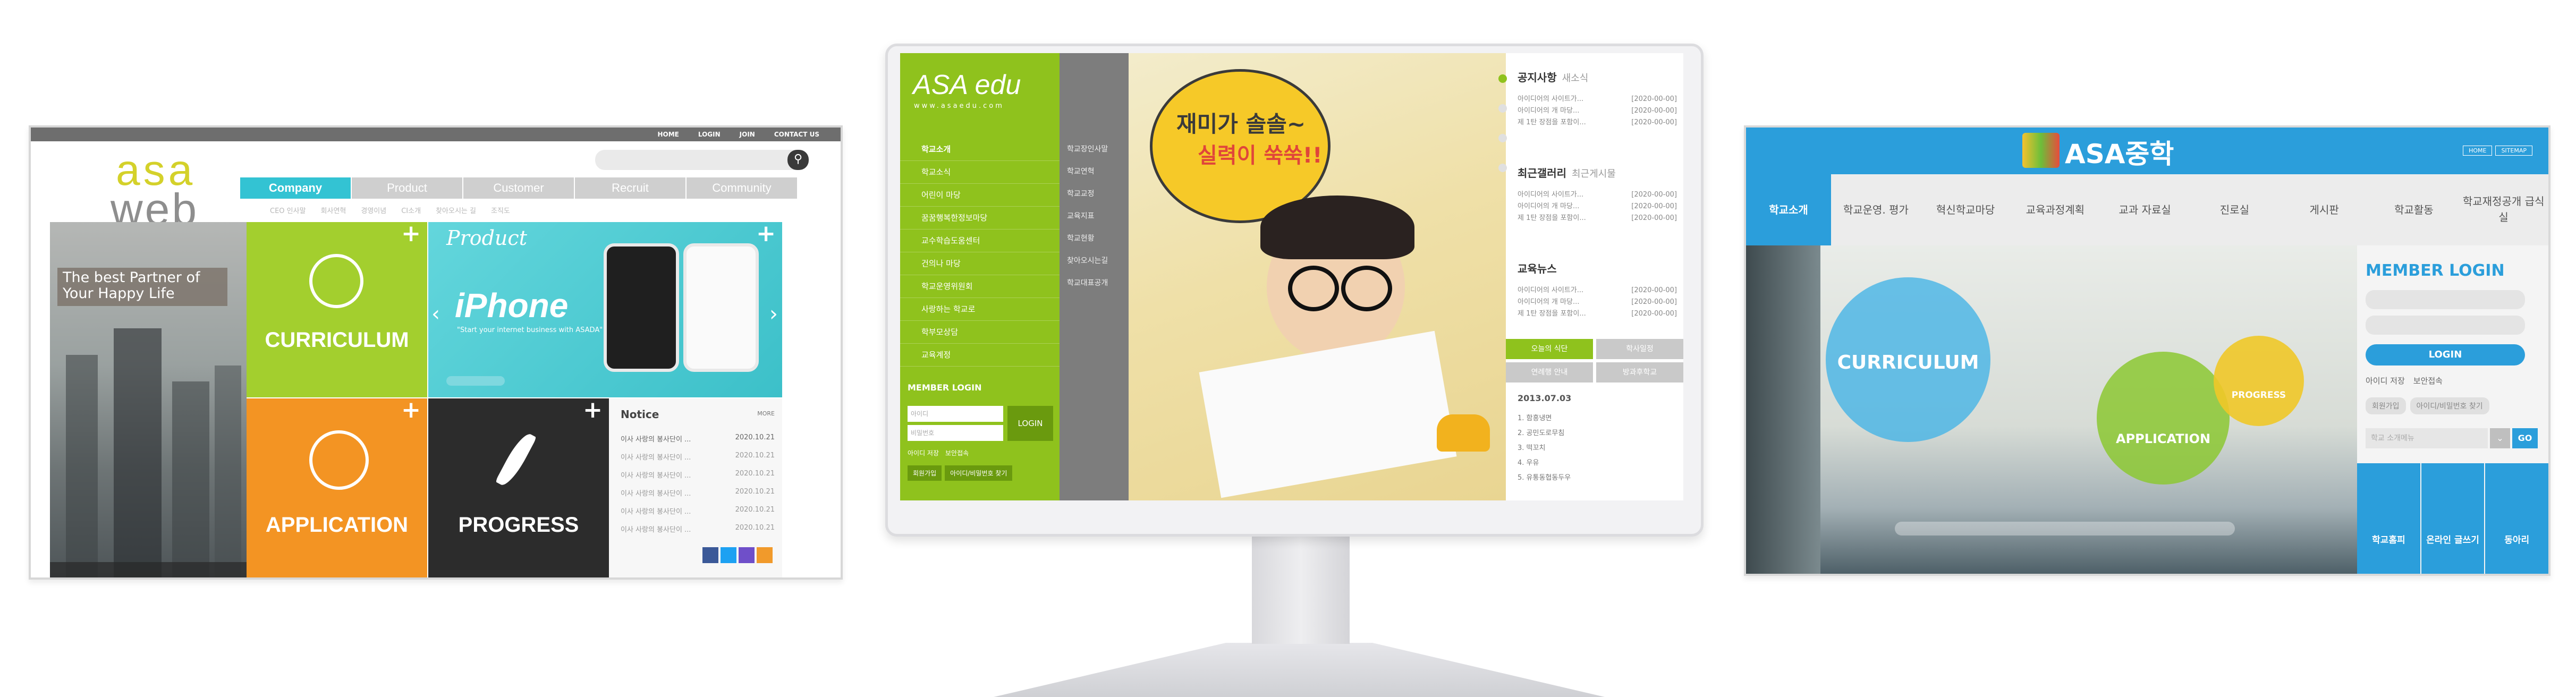  I want to click on subnav-item: 학교교정, so click(1094, 194).